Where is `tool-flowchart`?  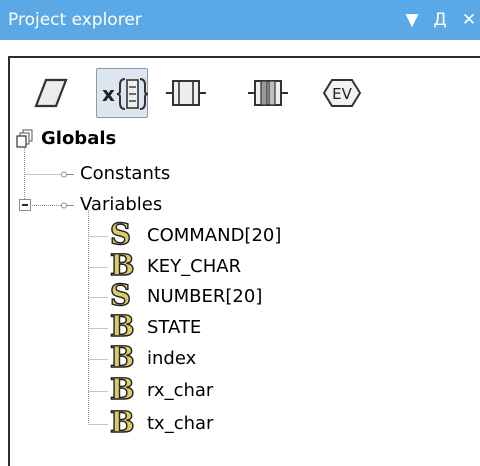 tool-flowchart is located at coordinates (48, 93).